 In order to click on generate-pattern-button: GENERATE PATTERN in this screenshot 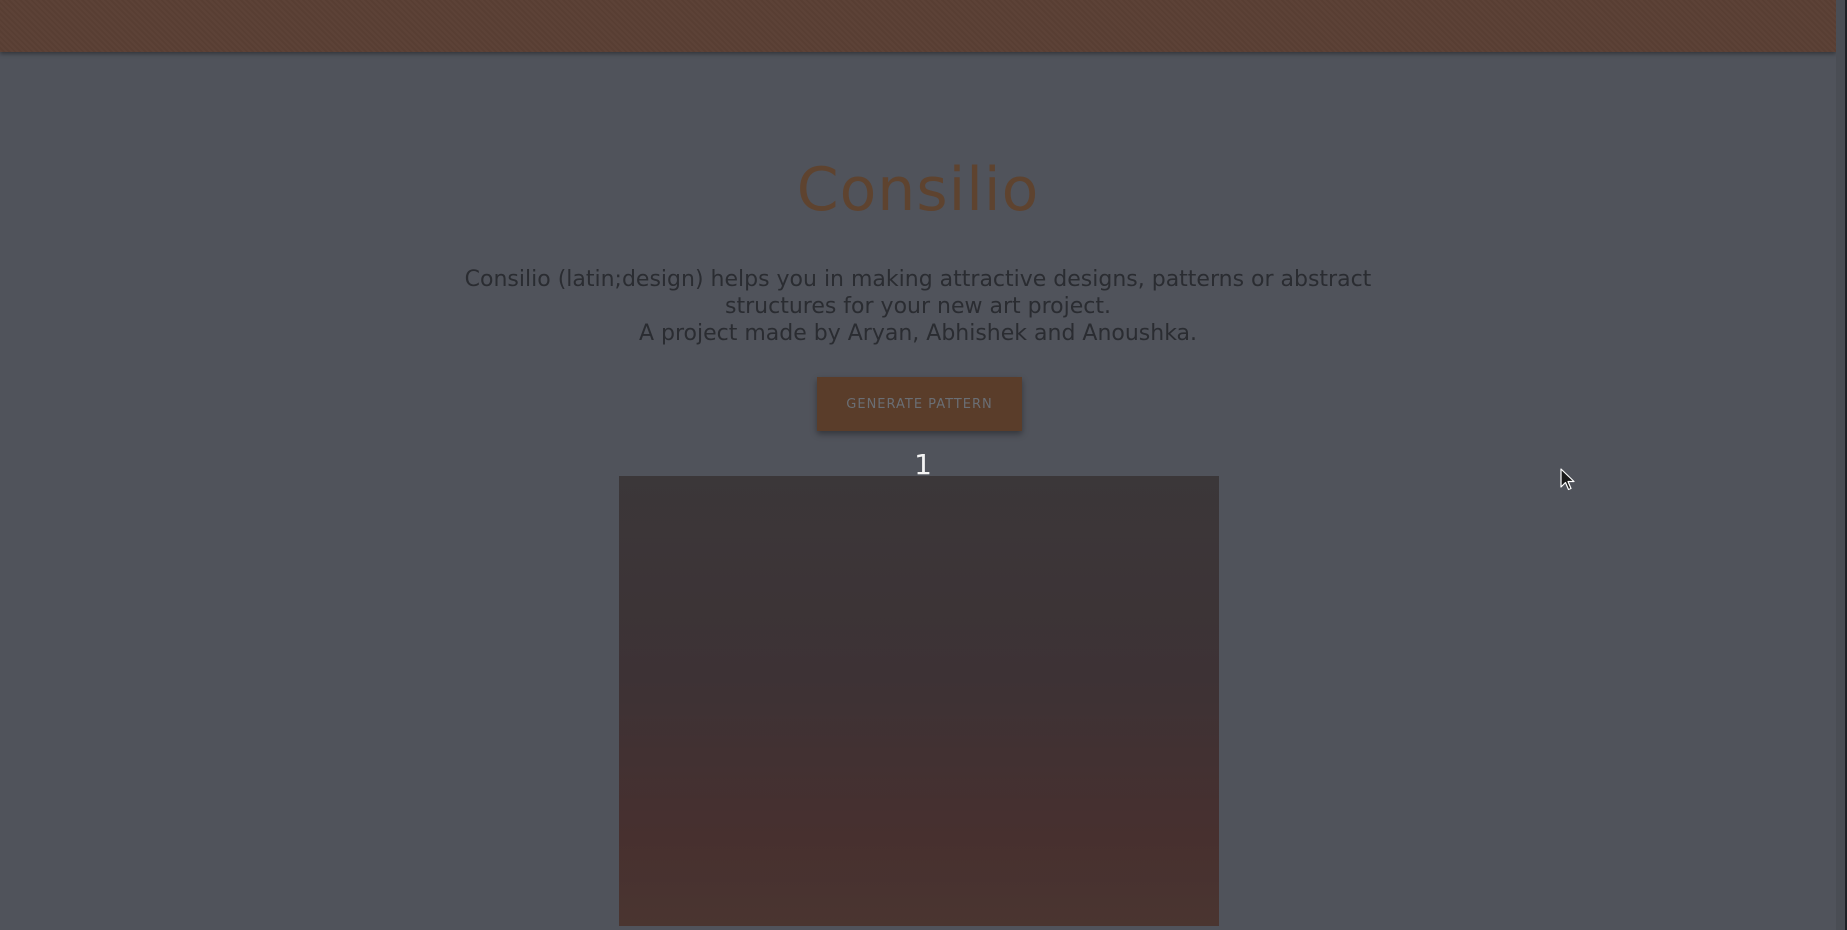, I will do `click(919, 404)`.